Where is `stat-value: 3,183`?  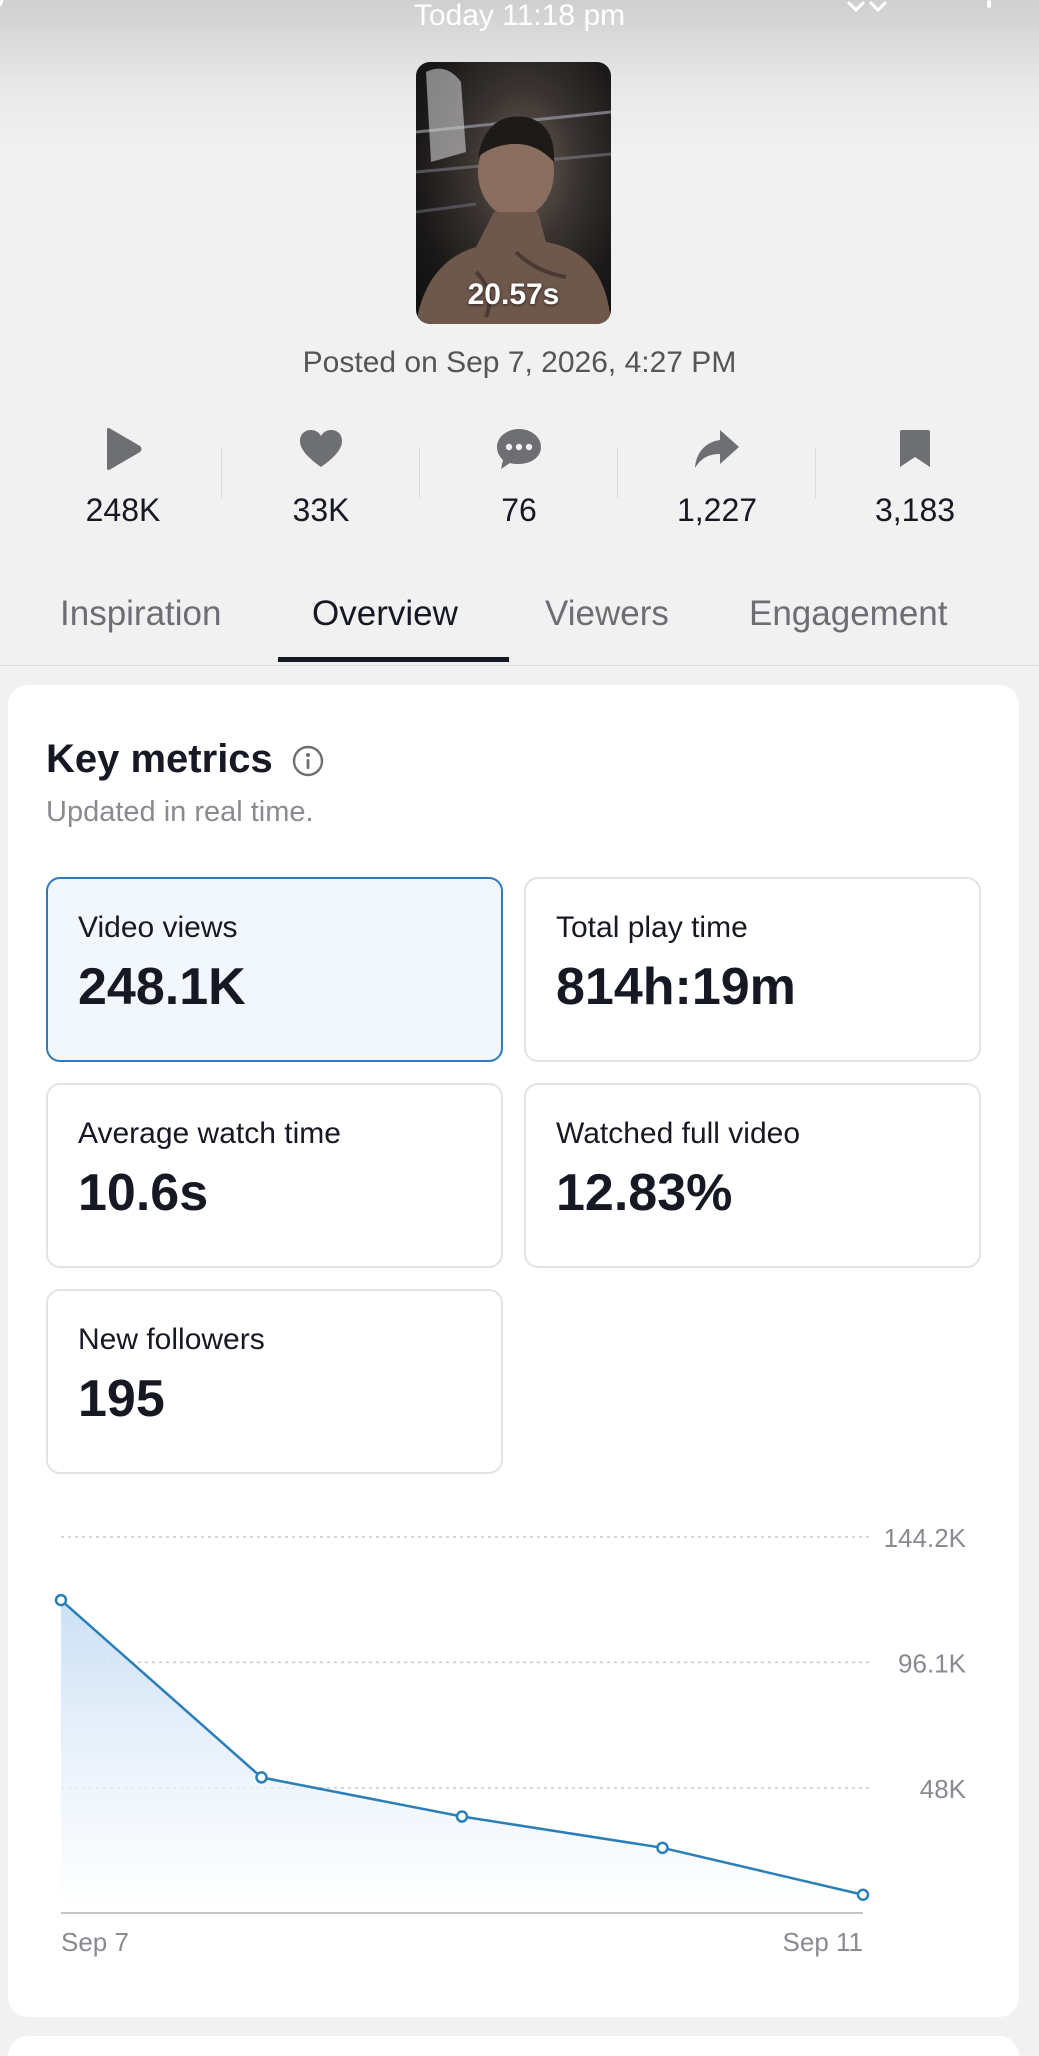 stat-value: 3,183 is located at coordinates (915, 510).